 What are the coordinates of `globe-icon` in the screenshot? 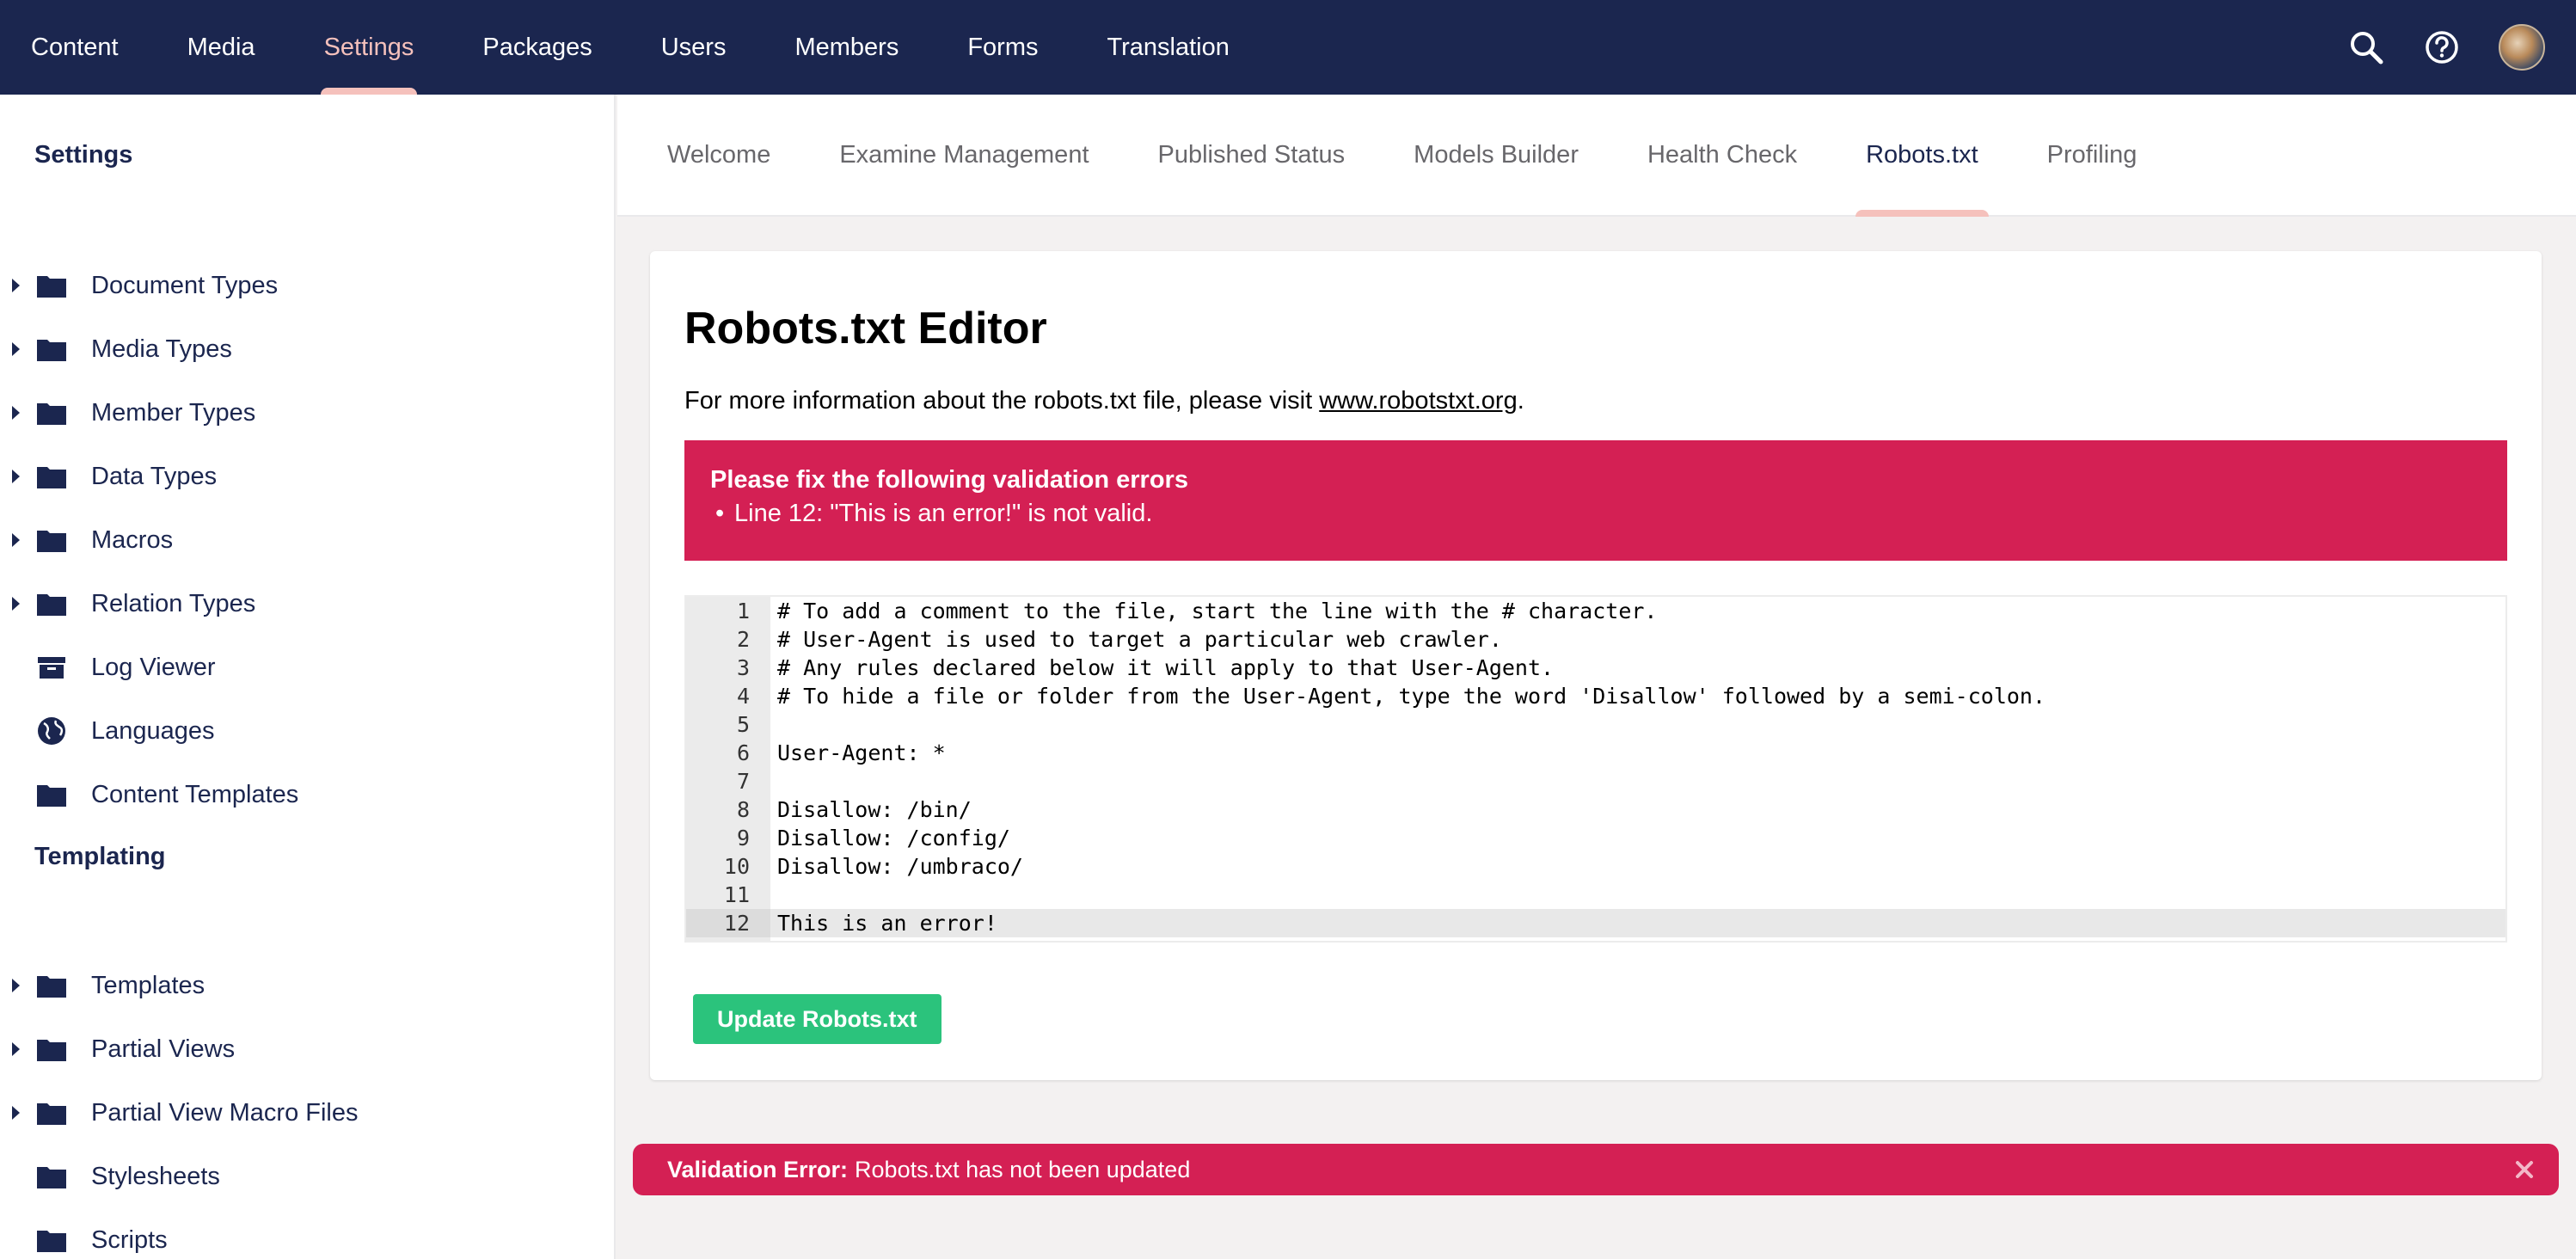 It's located at (52, 731).